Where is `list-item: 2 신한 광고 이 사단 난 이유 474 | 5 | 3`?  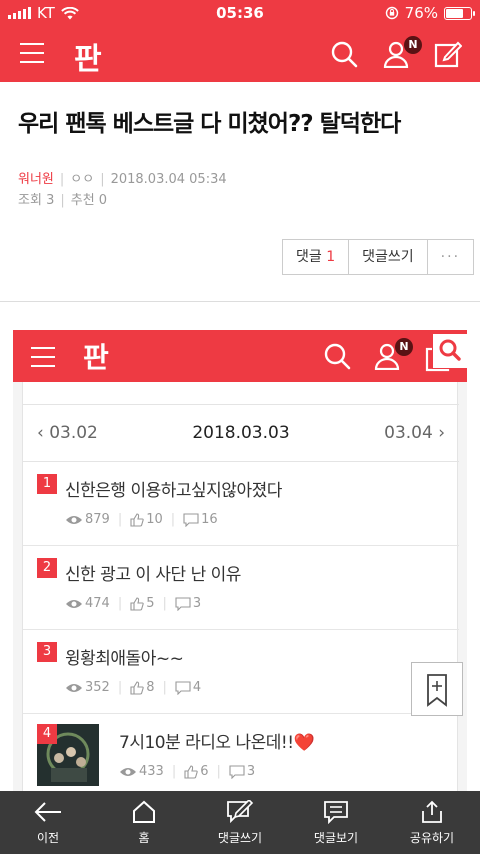
list-item: 2 신한 광고 이 사단 난 이유 474 | 5 | 3 is located at coordinates (241, 588).